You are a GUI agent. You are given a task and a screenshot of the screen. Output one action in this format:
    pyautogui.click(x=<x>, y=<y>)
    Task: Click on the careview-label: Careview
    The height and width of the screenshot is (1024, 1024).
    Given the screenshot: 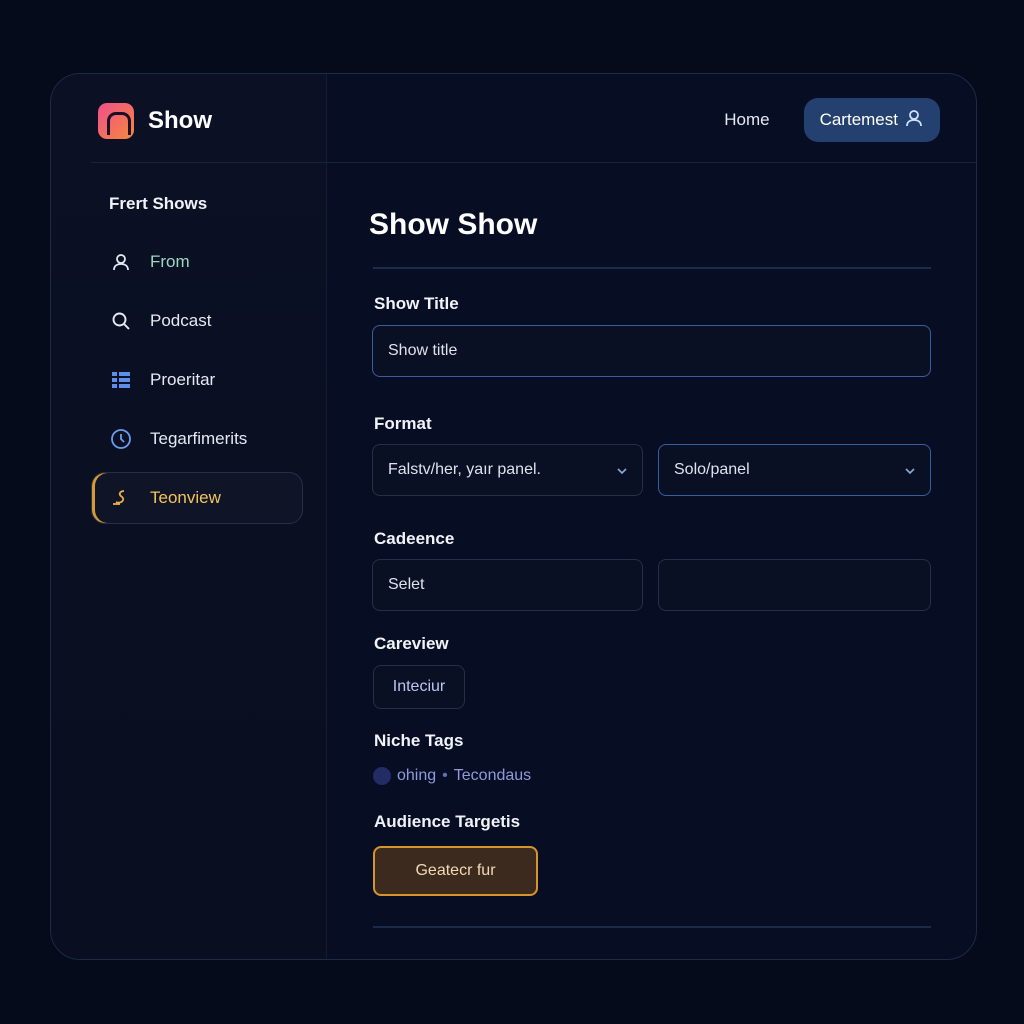 What is the action you would take?
    pyautogui.click(x=411, y=643)
    